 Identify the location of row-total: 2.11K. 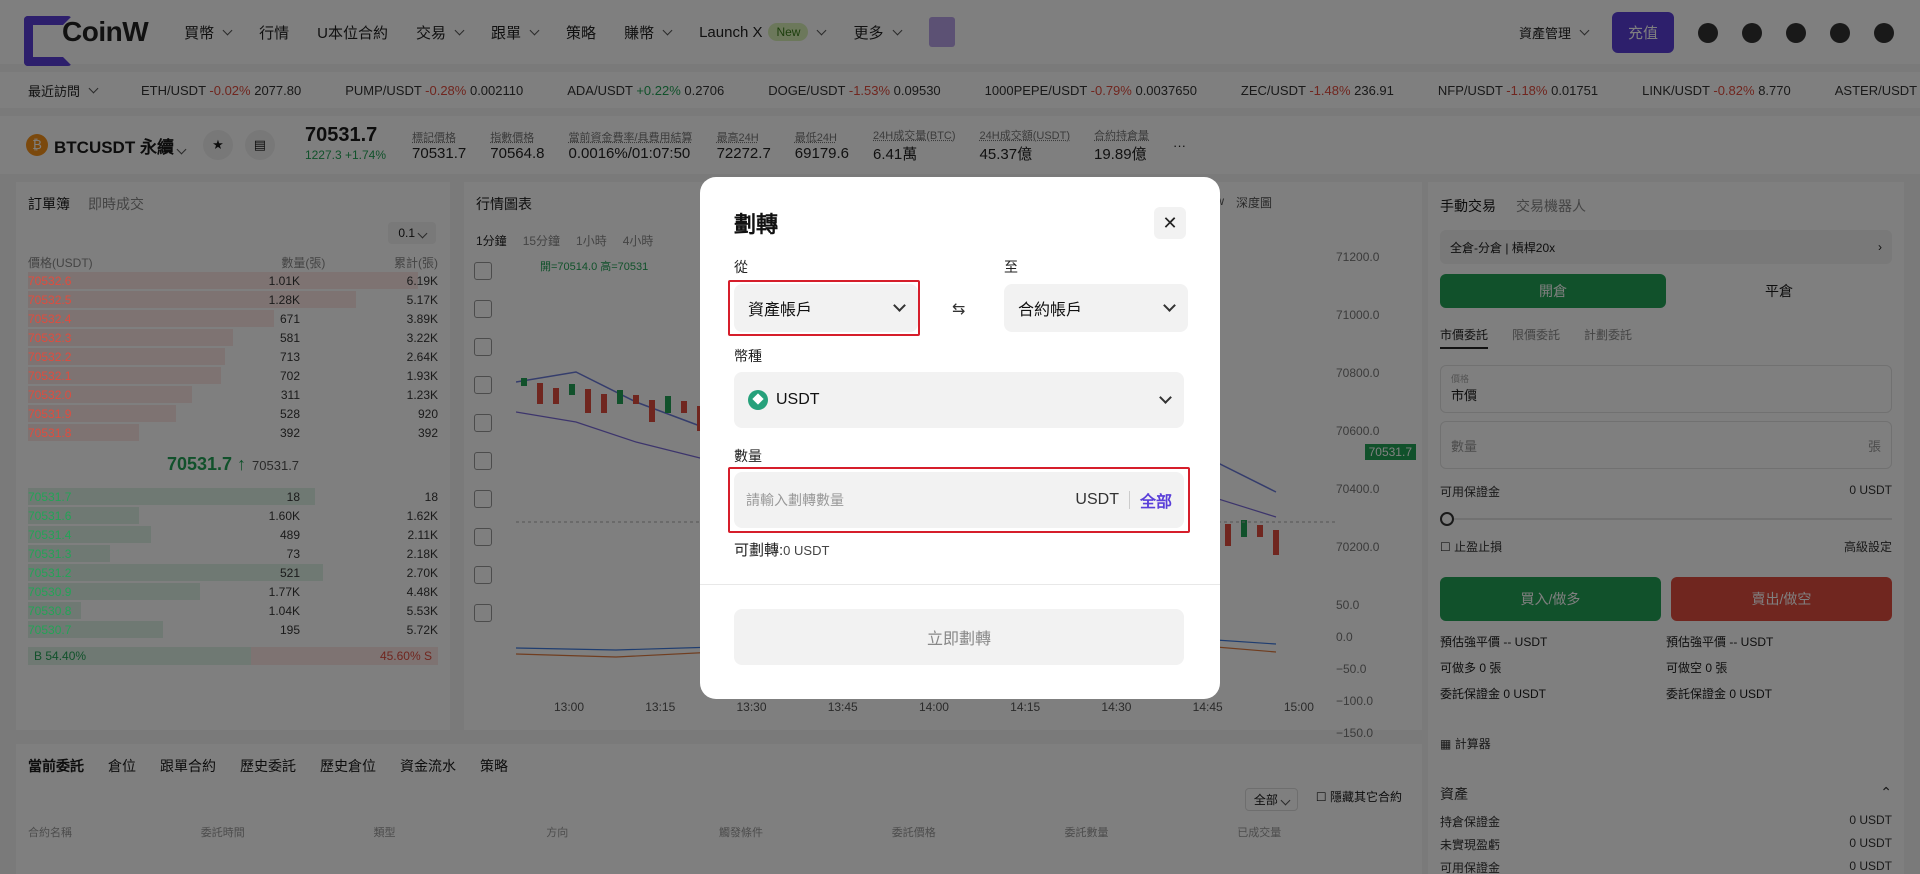
(422, 534).